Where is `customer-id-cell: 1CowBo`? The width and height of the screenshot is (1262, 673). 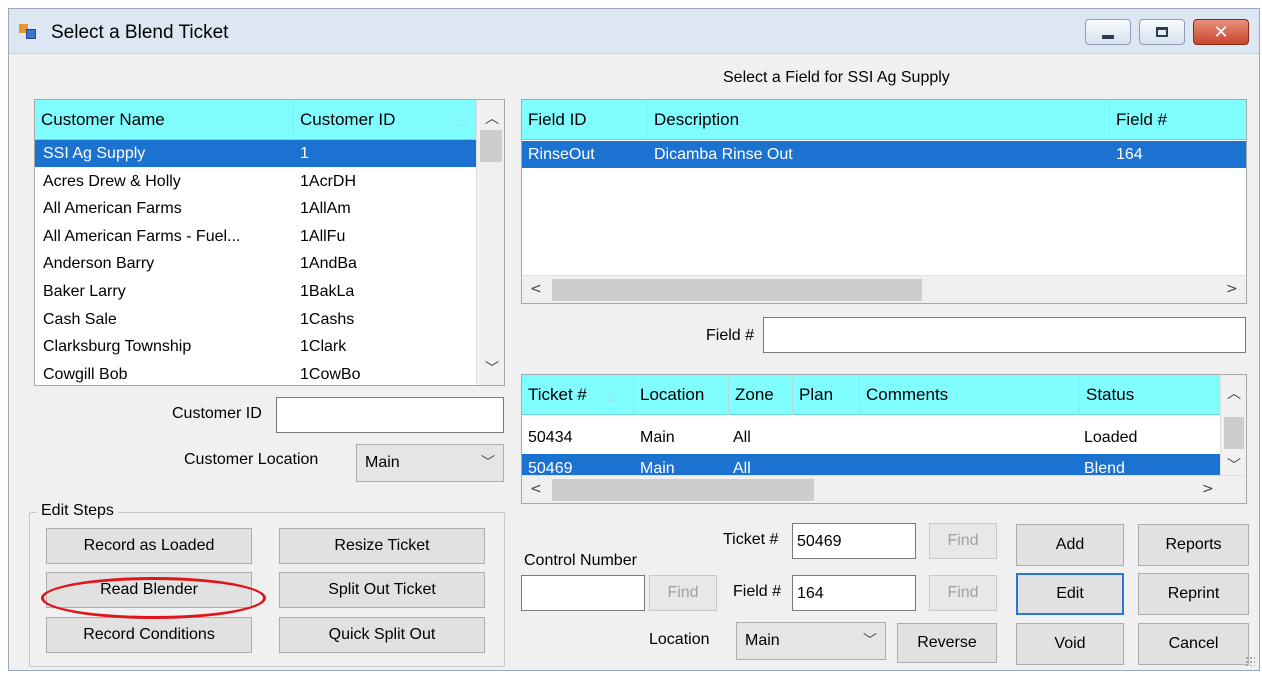 customer-id-cell: 1CowBo is located at coordinates (330, 374).